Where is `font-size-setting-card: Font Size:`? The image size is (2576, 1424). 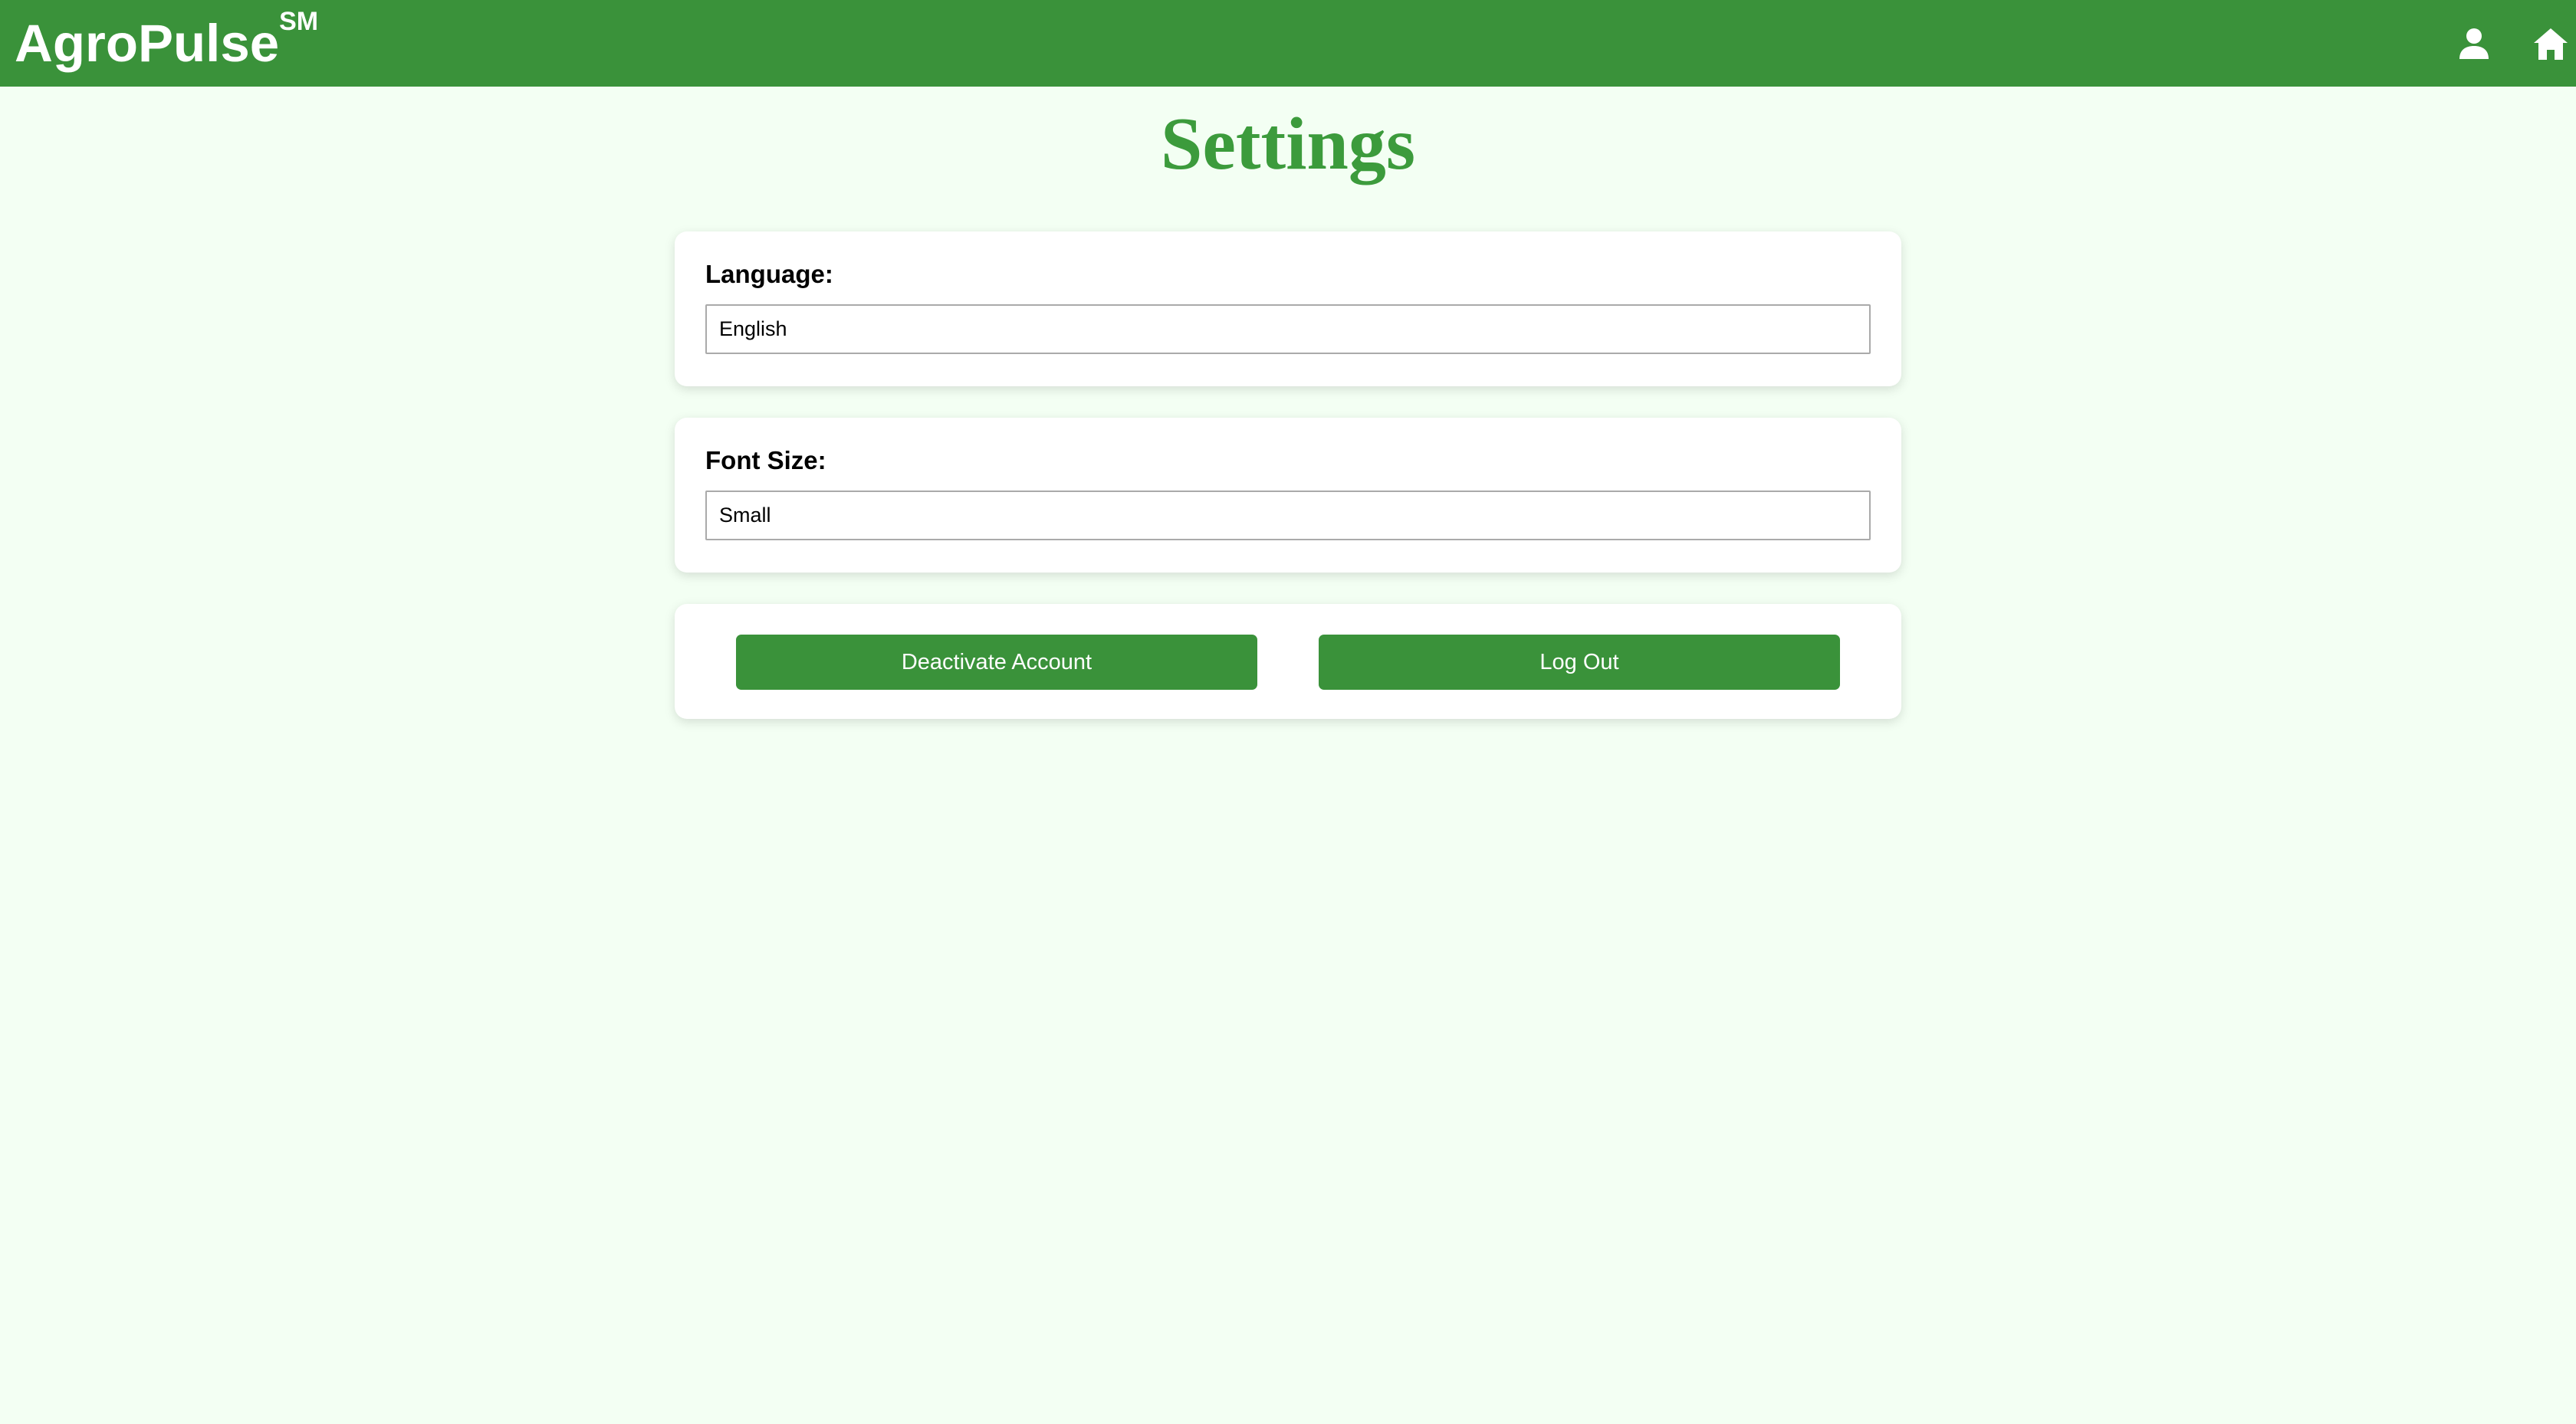 font-size-setting-card: Font Size: is located at coordinates (1288, 496).